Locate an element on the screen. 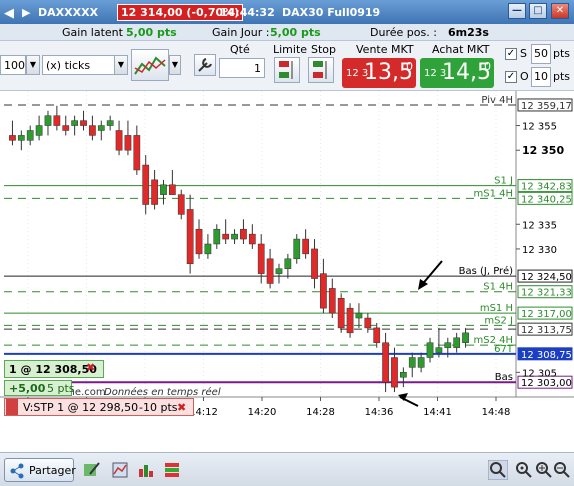 The image size is (574, 486). stop-order-icon is located at coordinates (320, 70).